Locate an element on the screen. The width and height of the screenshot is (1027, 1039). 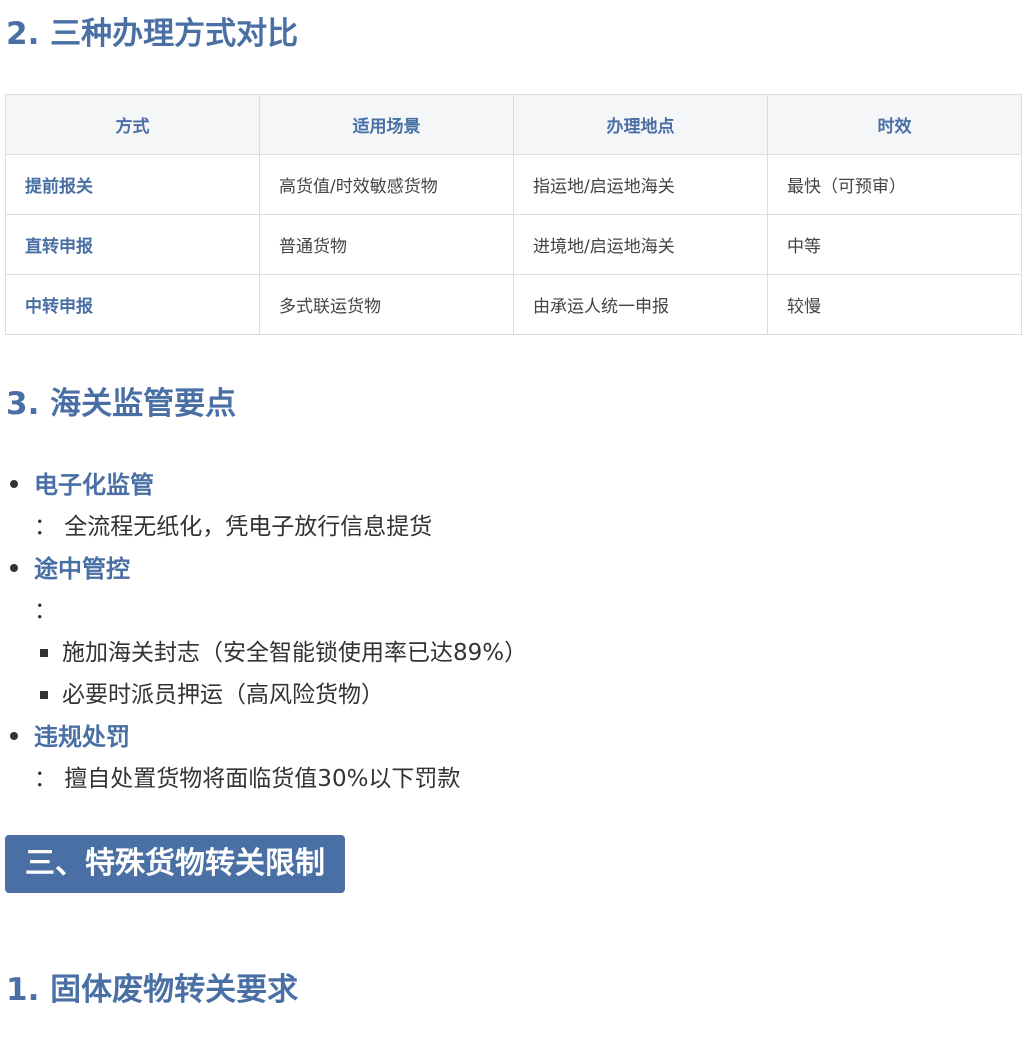
section-title-solid-waste: 1. 固体废物转关要求 is located at coordinates (152, 990).